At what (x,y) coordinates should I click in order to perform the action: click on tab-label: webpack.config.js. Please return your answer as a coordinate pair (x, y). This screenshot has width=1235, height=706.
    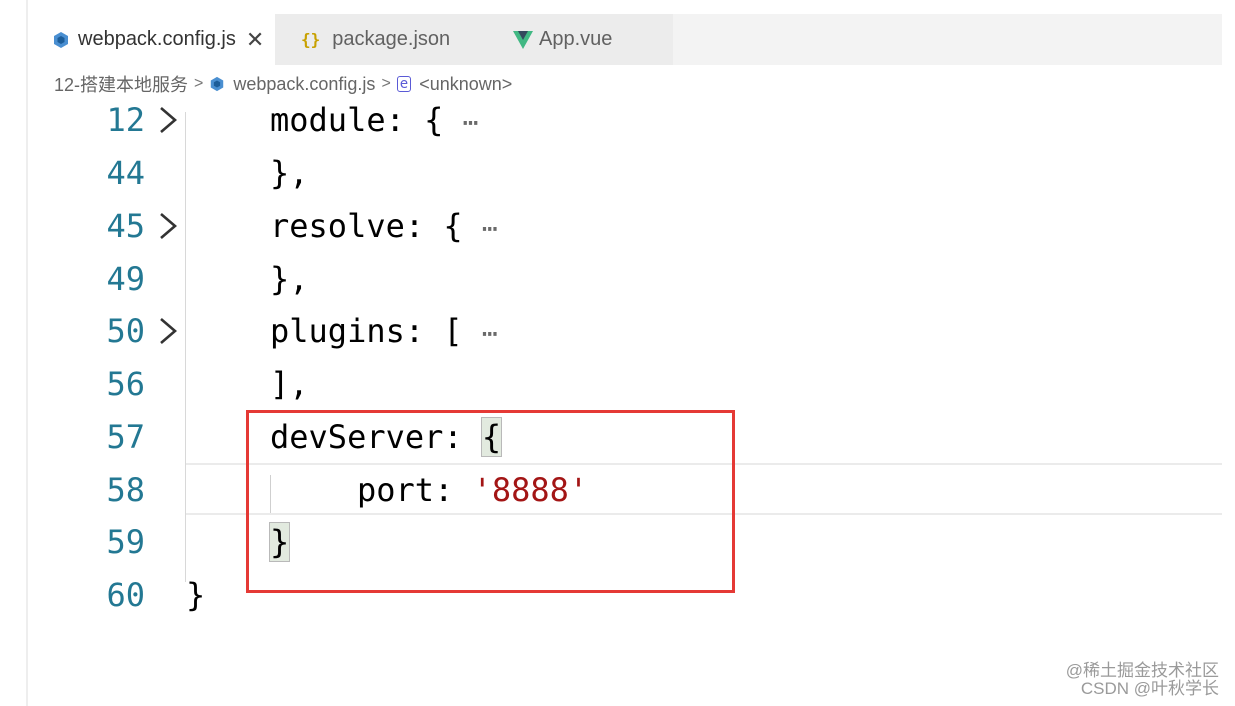
    Looking at the image, I should click on (157, 39).